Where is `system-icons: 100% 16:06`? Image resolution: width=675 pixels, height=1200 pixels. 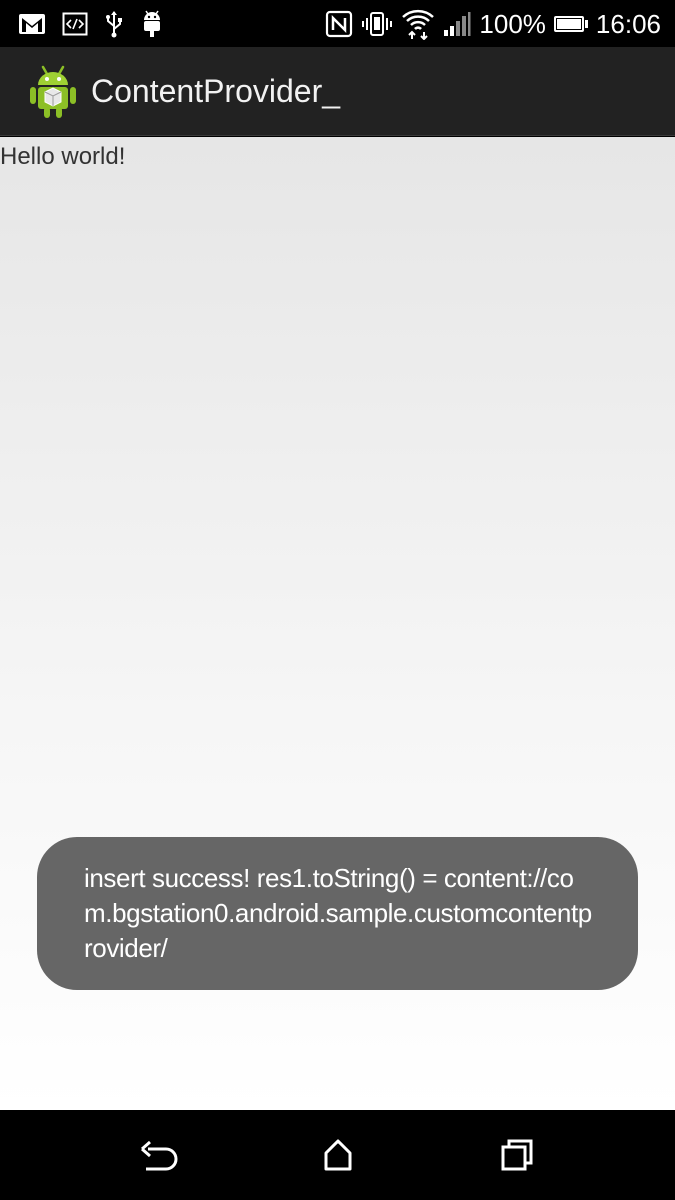 system-icons: 100% 16:06 is located at coordinates (489, 24).